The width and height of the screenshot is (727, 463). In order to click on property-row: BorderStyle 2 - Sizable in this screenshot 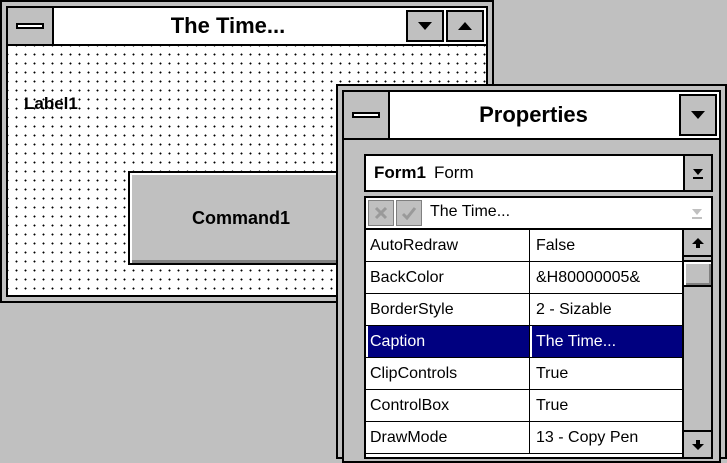, I will do `click(525, 310)`.